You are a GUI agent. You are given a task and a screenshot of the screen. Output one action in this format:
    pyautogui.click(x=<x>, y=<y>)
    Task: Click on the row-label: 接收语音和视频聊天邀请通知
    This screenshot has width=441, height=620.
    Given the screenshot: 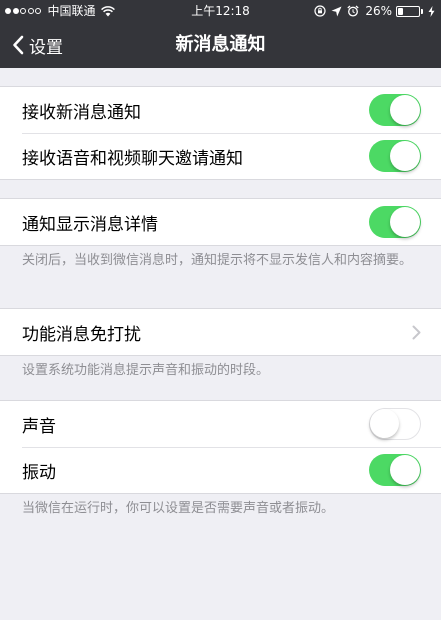 What is the action you would take?
    pyautogui.click(x=132, y=158)
    